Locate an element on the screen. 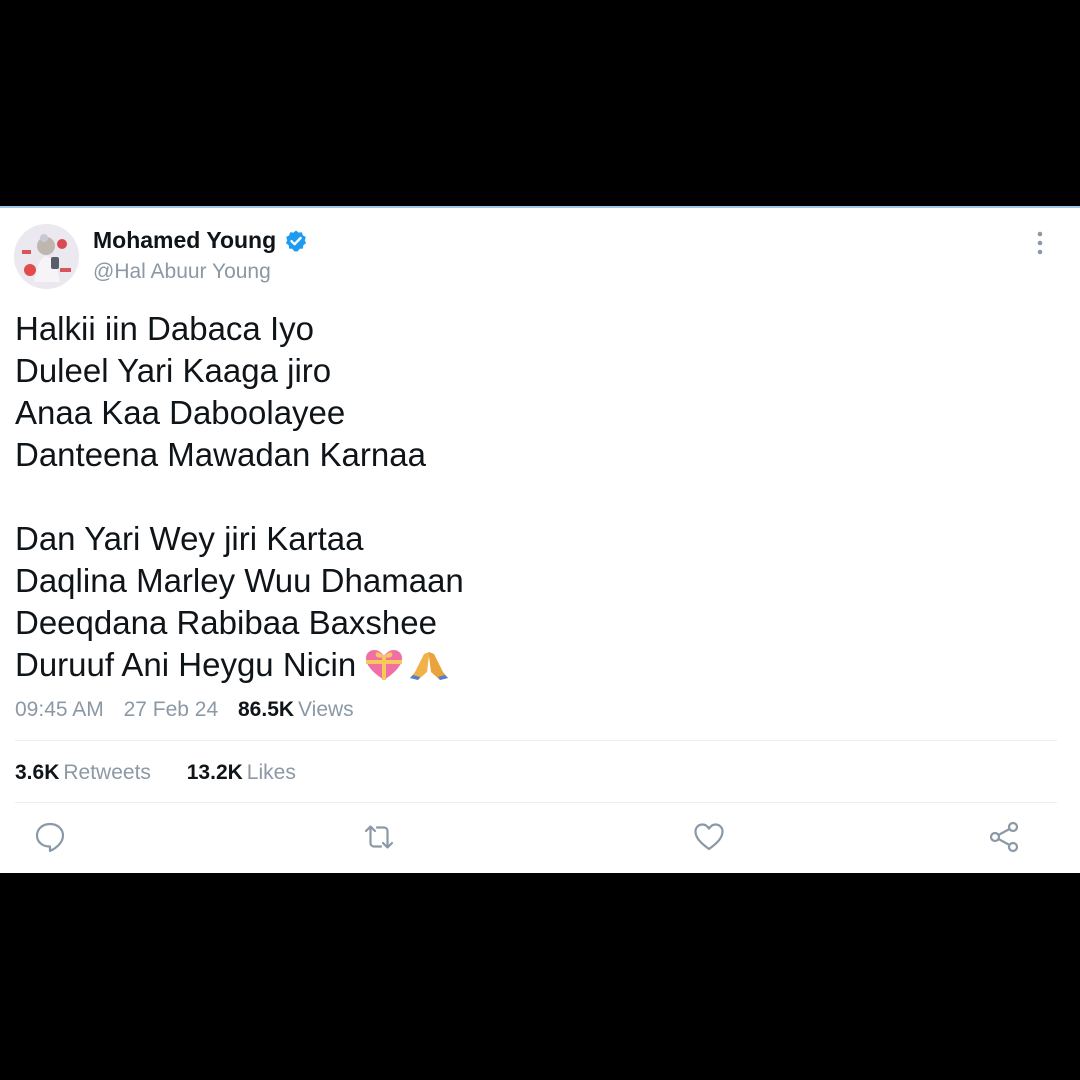 This screenshot has height=1080, width=1080. like-button is located at coordinates (709, 837).